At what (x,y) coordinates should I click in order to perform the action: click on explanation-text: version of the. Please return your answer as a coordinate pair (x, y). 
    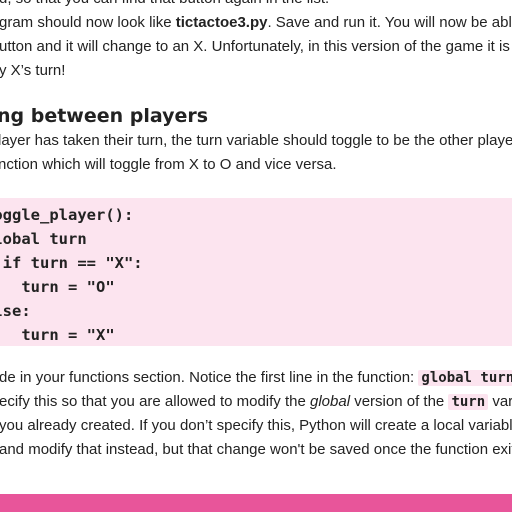
    Looking at the image, I should click on (399, 401).